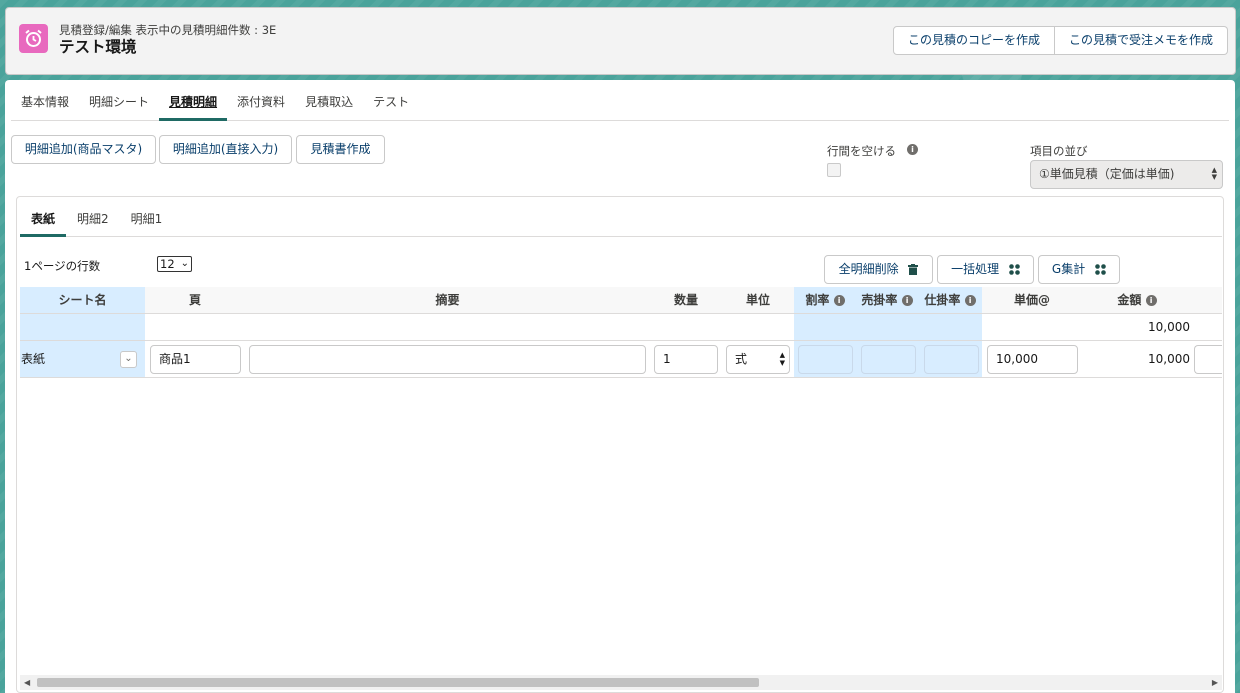 This screenshot has width=1240, height=693. What do you see at coordinates (1169, 327) in the screenshot?
I see `summary-amount: 10,000` at bounding box center [1169, 327].